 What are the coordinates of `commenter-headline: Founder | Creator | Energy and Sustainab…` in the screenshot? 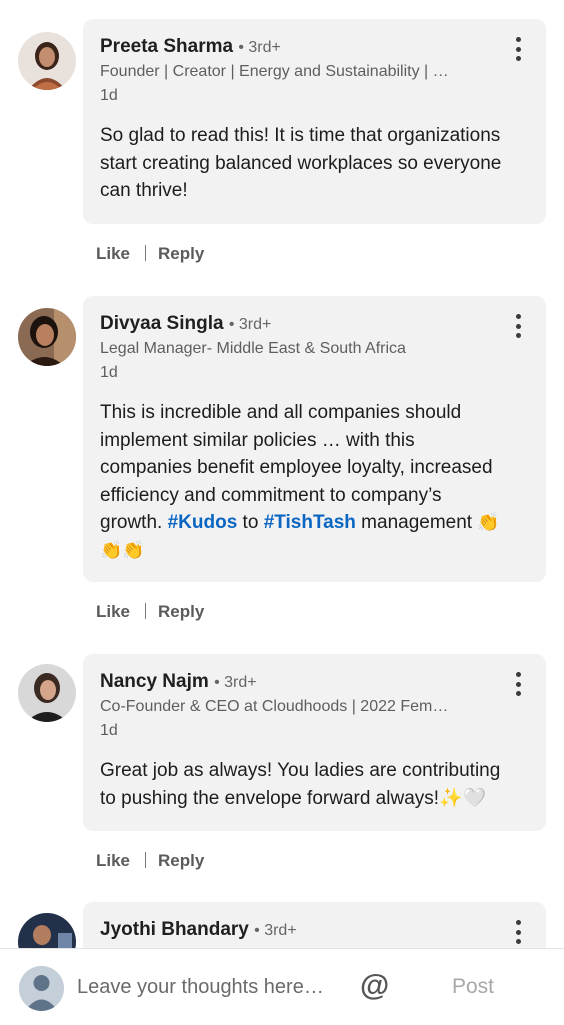 It's located at (274, 71).